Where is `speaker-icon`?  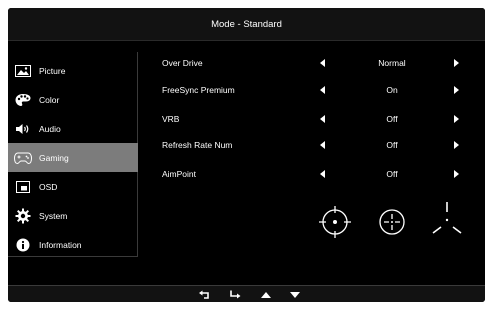
speaker-icon is located at coordinates (23, 129).